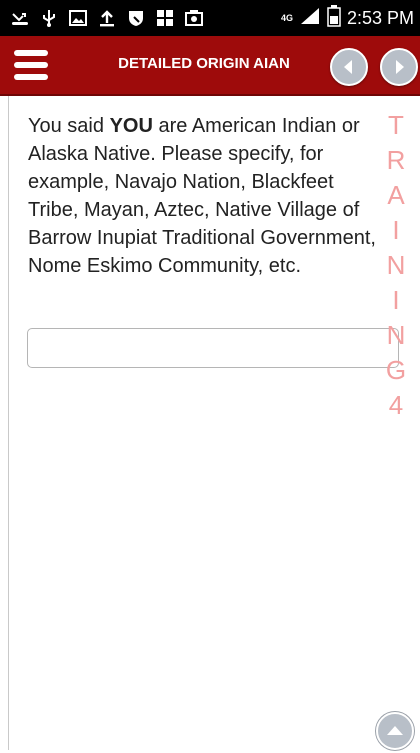 This screenshot has width=420, height=753. What do you see at coordinates (334, 18) in the screenshot?
I see `battery-icon` at bounding box center [334, 18].